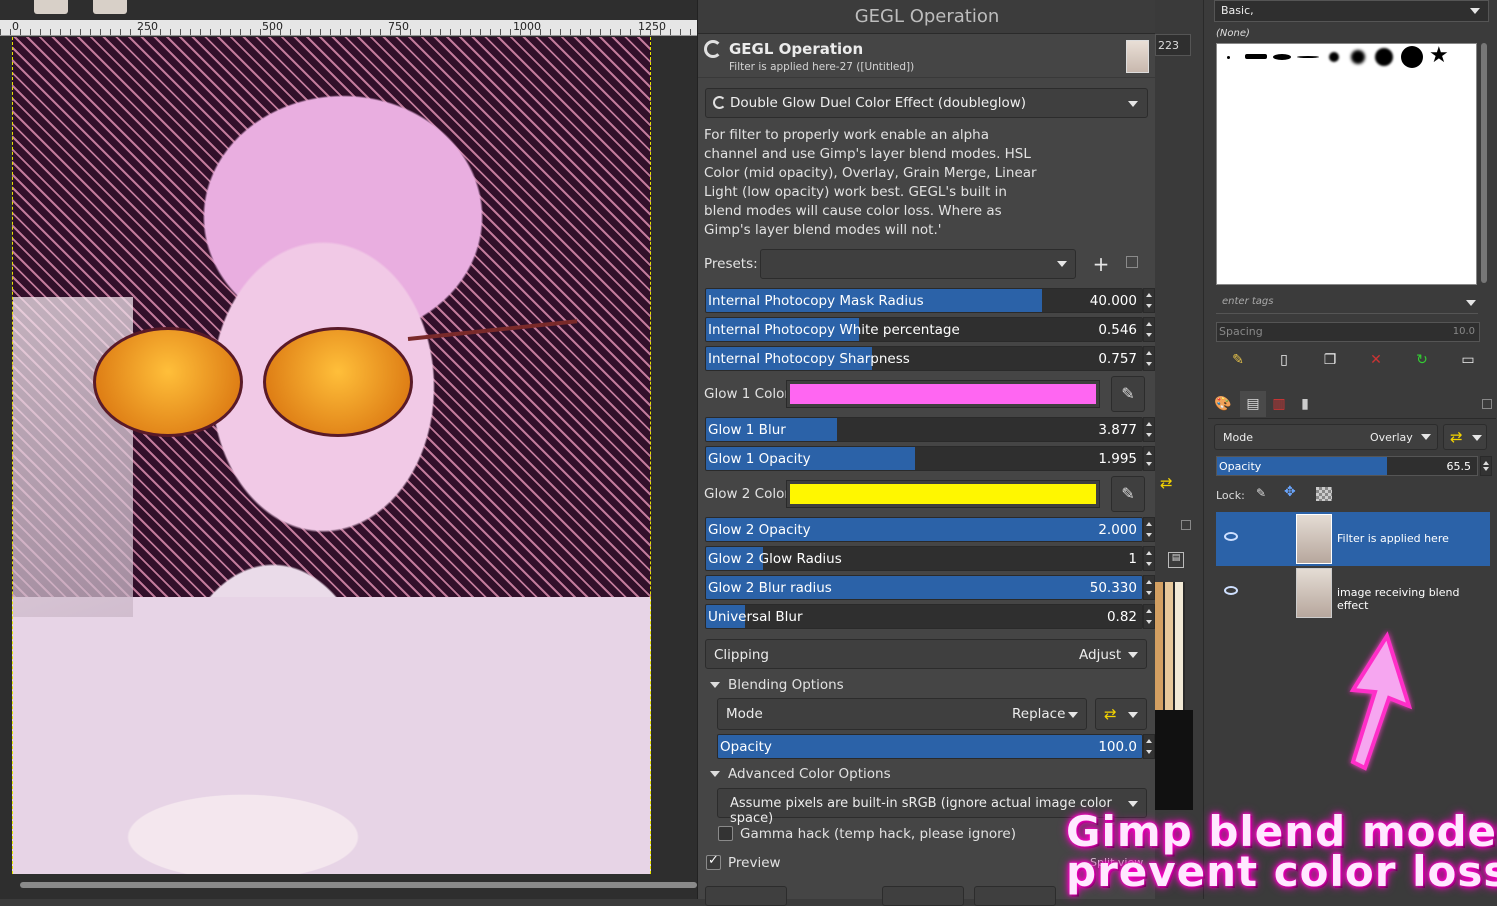 This screenshot has width=1497, height=906. I want to click on blend-opacity-slider: Opacity 100.0, so click(930, 746).